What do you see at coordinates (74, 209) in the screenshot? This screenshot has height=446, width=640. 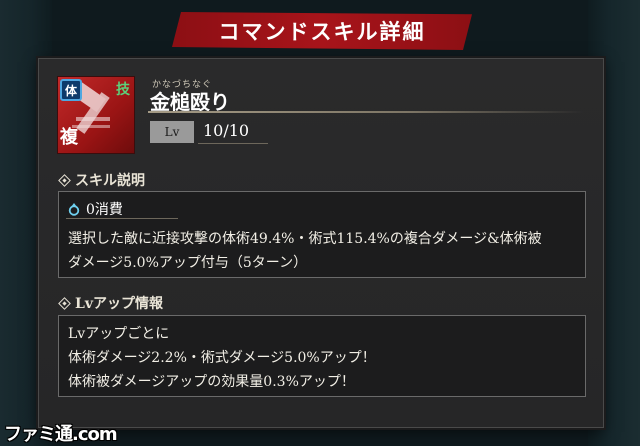 I see `drop-icon` at bounding box center [74, 209].